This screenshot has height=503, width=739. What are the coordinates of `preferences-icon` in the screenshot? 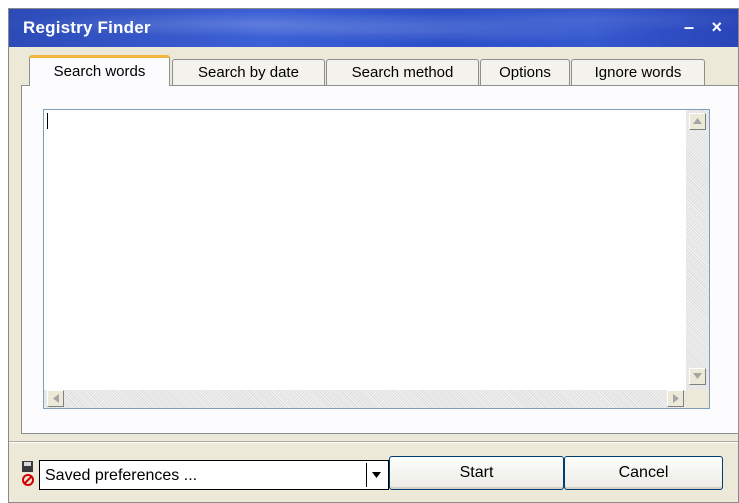 It's located at (28, 475).